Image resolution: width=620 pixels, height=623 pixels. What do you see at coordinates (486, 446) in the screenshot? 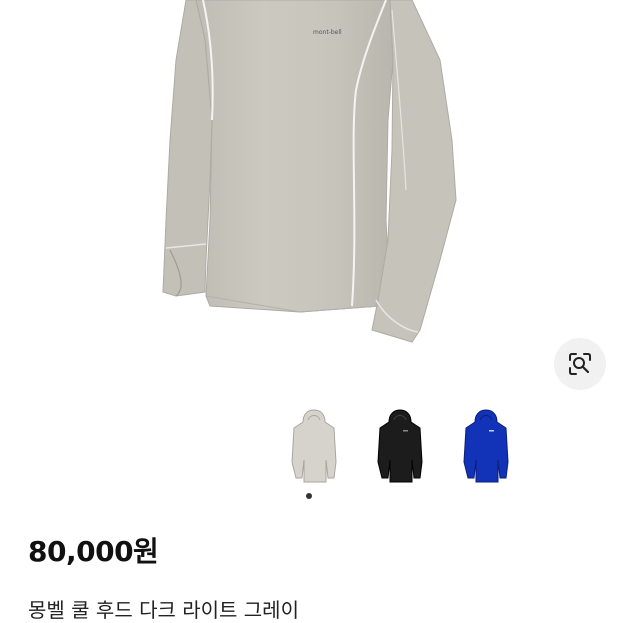
I see `variant-thumbnail-blue` at bounding box center [486, 446].